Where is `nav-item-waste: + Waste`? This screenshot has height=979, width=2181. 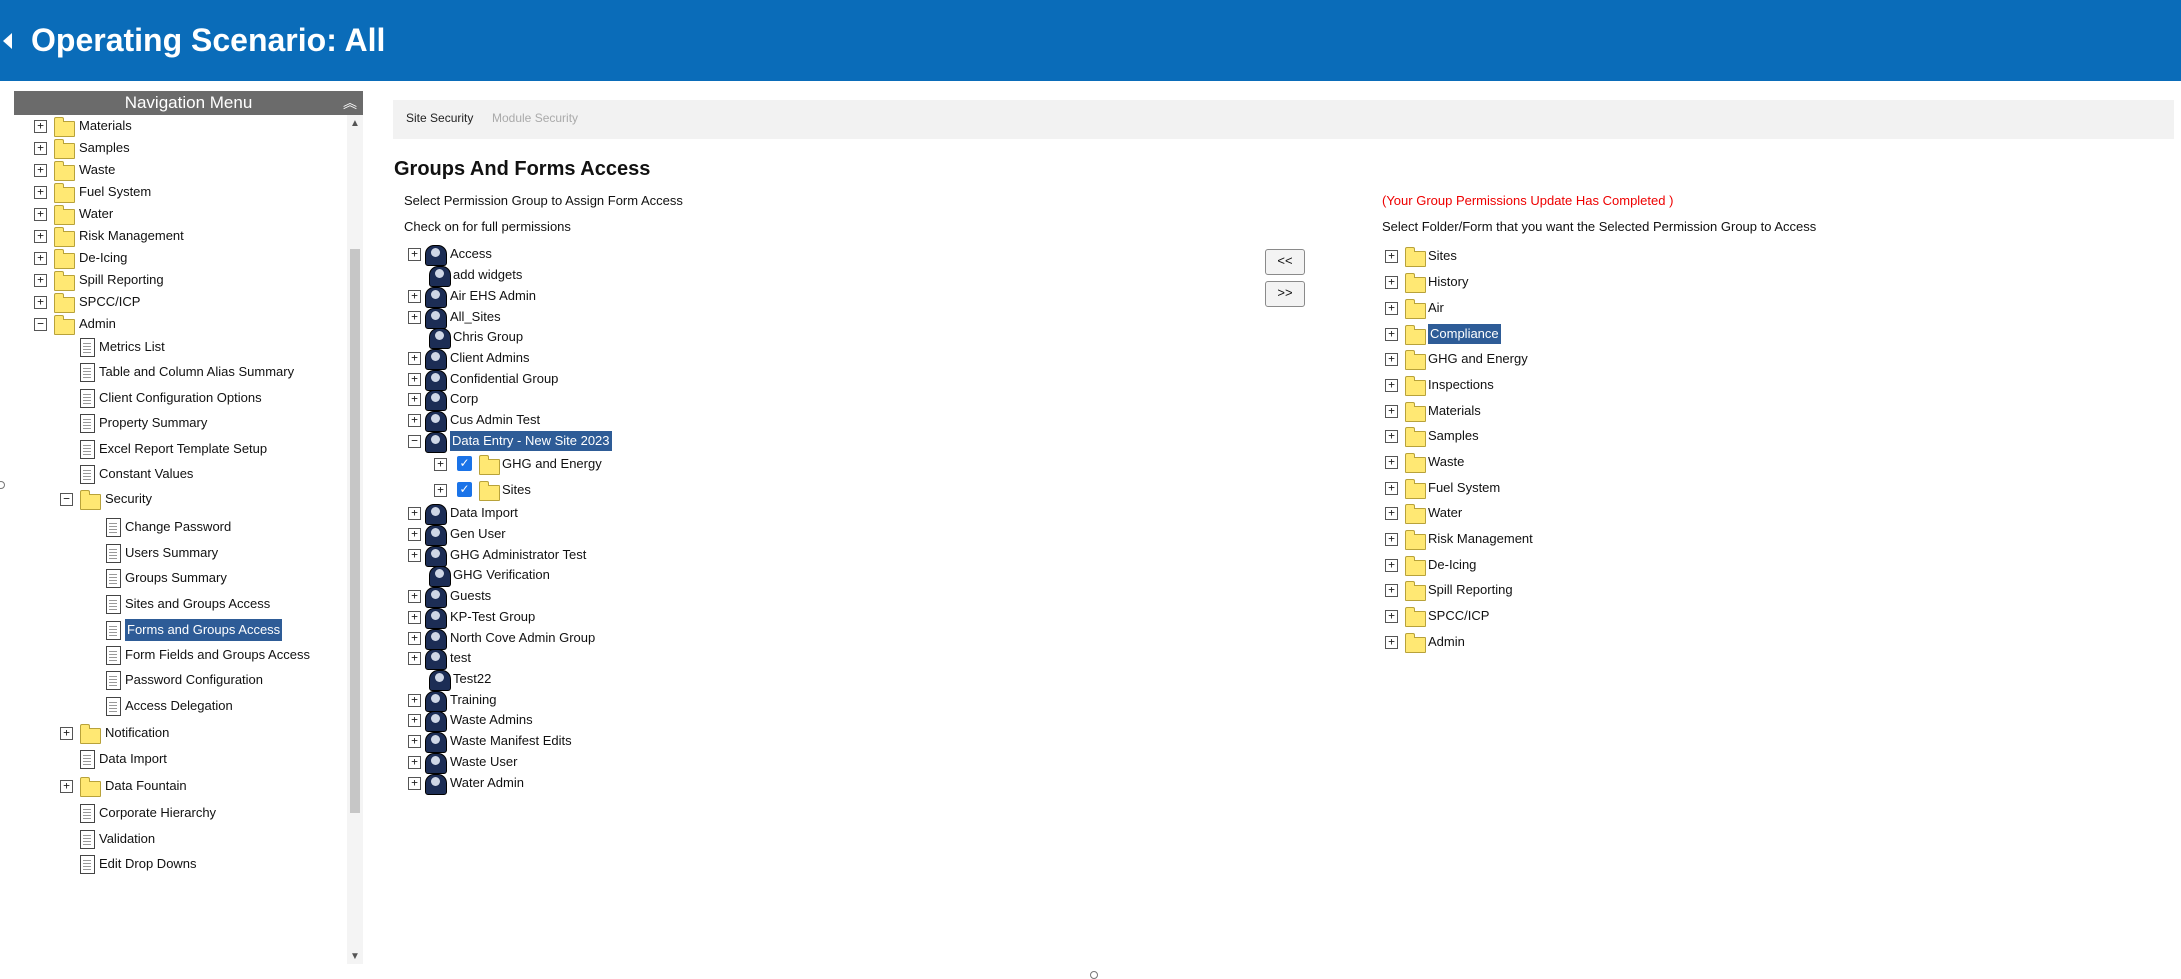
nav-item-waste: + Waste is located at coordinates (188, 170).